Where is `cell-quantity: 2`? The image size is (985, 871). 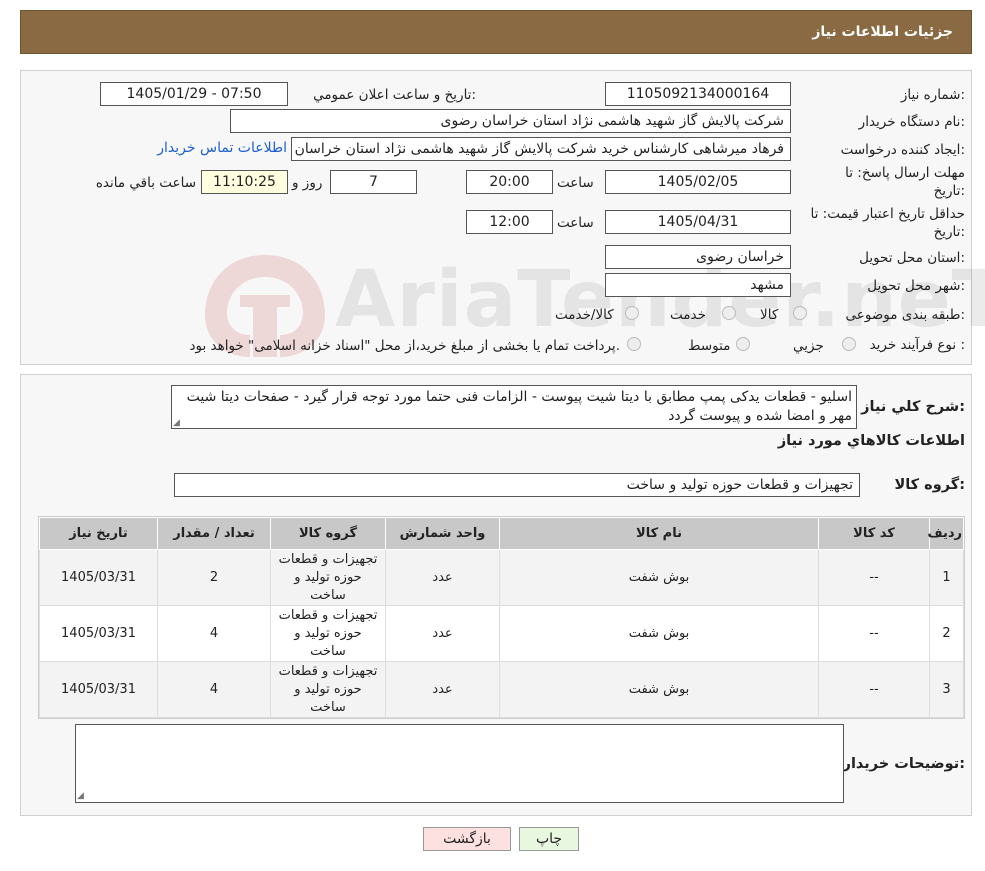
cell-quantity: 2 is located at coordinates (214, 577).